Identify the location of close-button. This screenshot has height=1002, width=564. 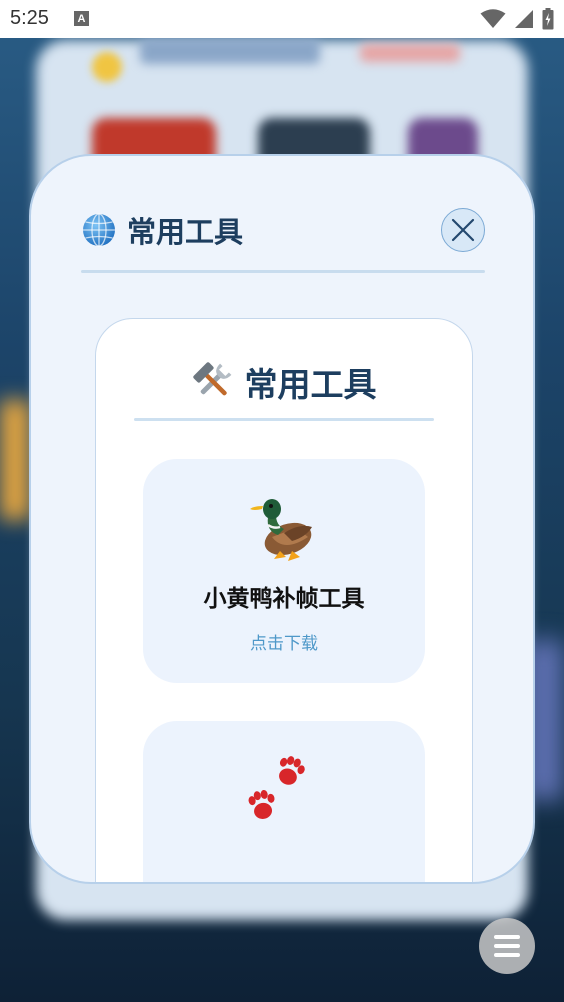
(463, 230).